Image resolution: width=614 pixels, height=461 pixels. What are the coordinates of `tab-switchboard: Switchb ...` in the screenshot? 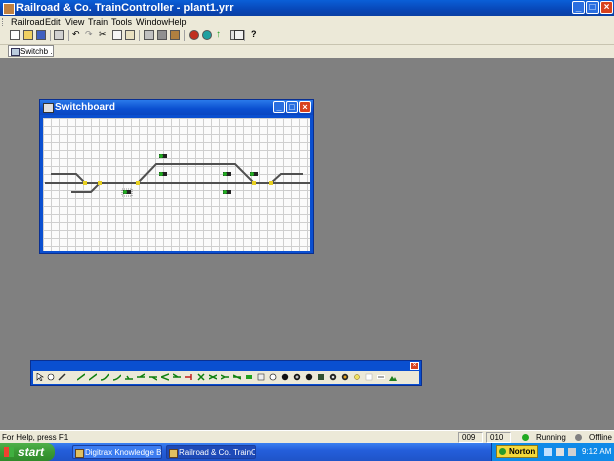 It's located at (31, 51).